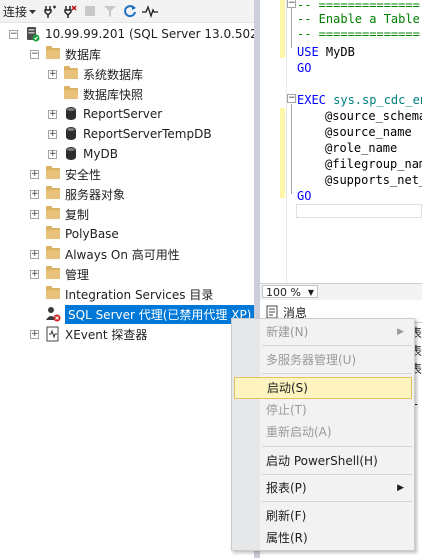  What do you see at coordinates (137, 134) in the screenshot?
I see `tree-node-db-reportservertempdb: ReportServerTempDB` at bounding box center [137, 134].